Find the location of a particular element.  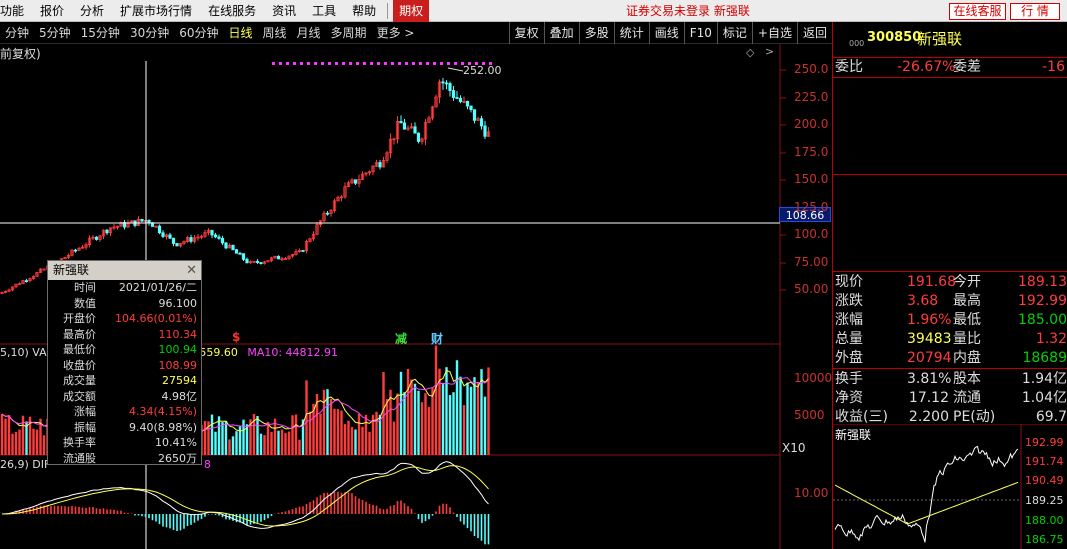

tool-button-2: 多股 is located at coordinates (596, 33).